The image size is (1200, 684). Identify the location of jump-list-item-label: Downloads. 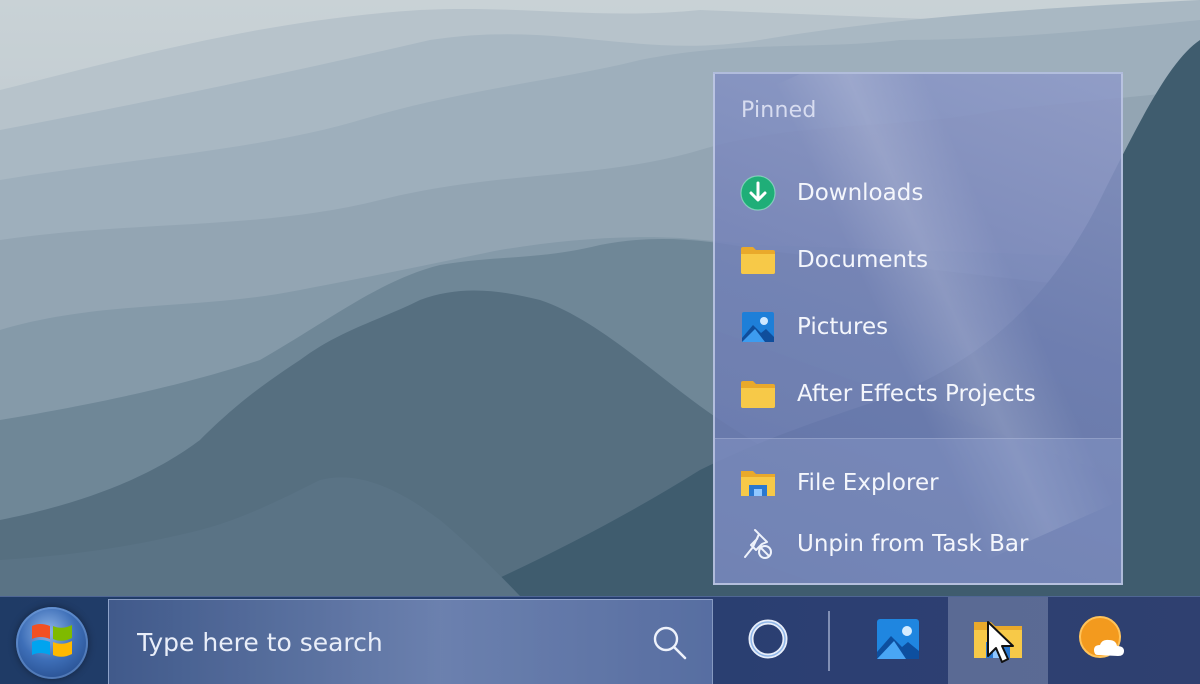
(860, 193).